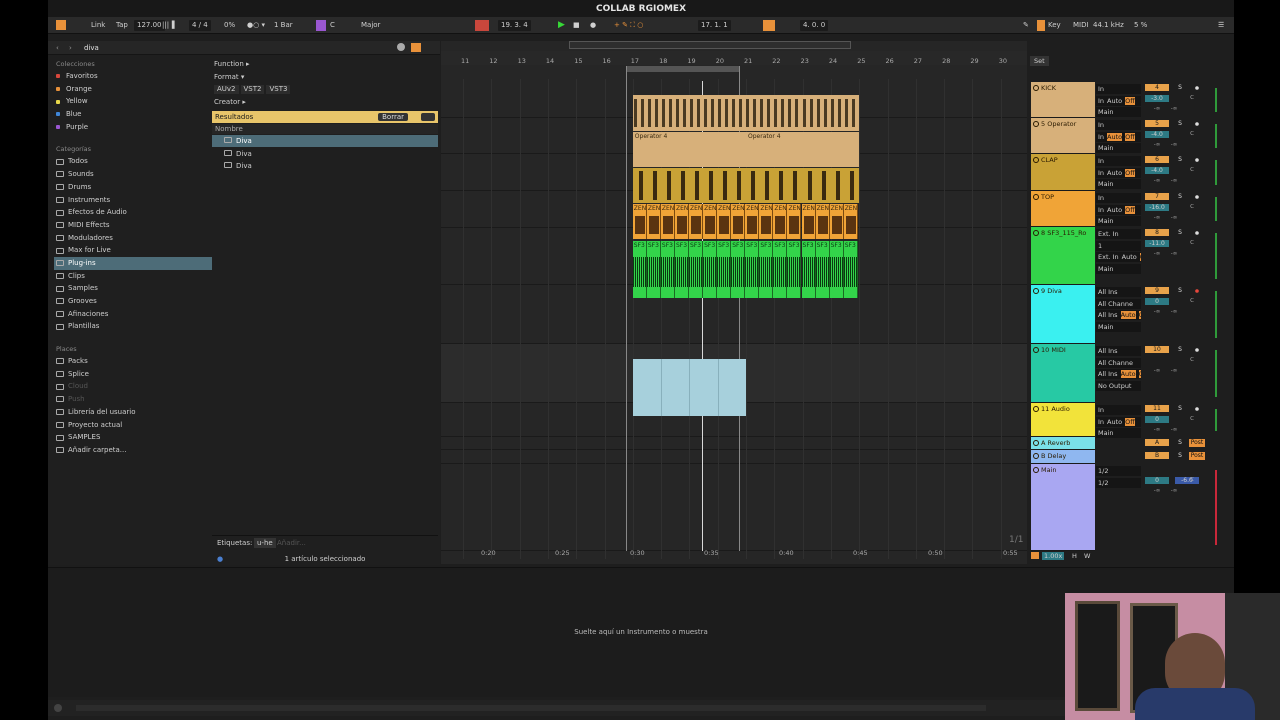 The width and height of the screenshot is (1280, 720). I want to click on monitor-auto: All InsAutoOff, so click(1118, 315).